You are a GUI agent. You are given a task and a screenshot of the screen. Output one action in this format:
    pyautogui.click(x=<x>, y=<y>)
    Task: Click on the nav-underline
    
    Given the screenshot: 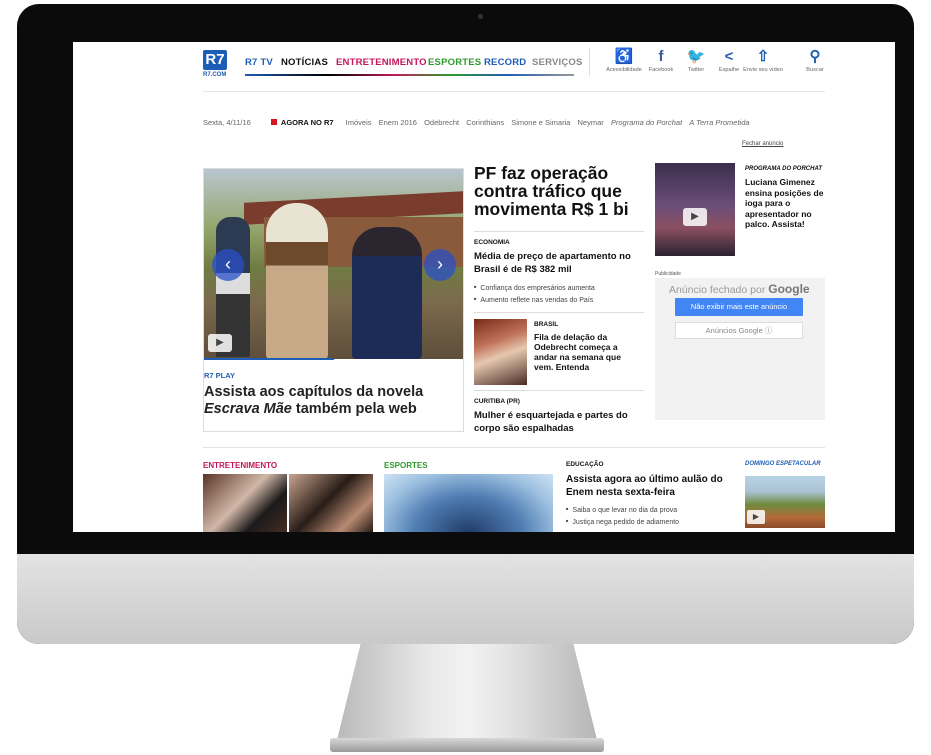 What is the action you would take?
    pyautogui.click(x=409, y=75)
    